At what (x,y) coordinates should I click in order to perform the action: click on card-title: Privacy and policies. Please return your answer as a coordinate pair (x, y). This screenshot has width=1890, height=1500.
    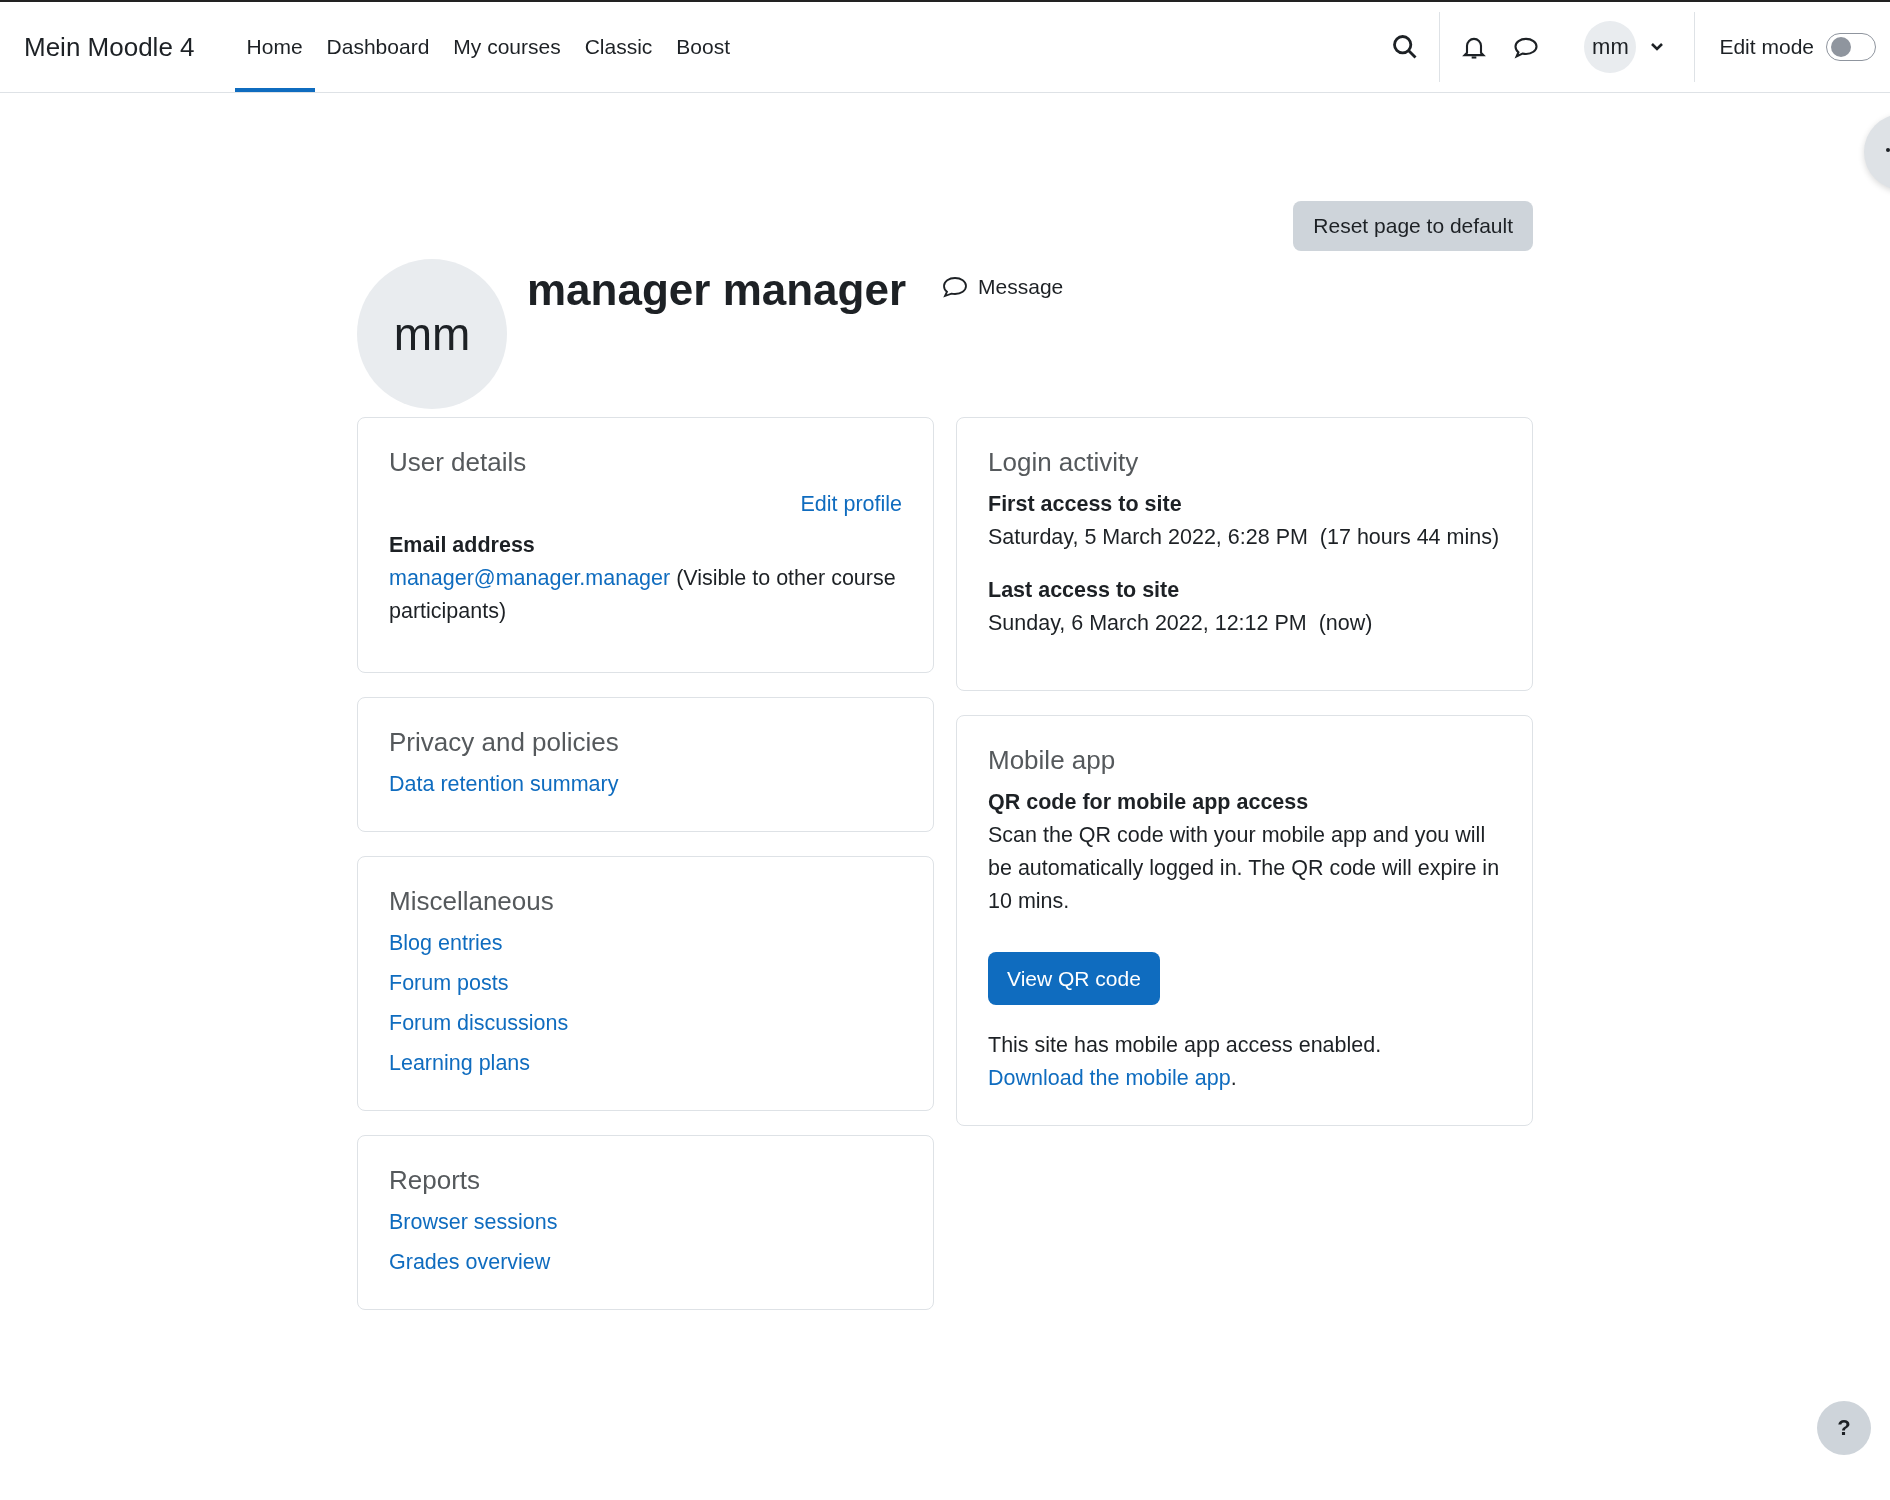
    Looking at the image, I should click on (504, 742).